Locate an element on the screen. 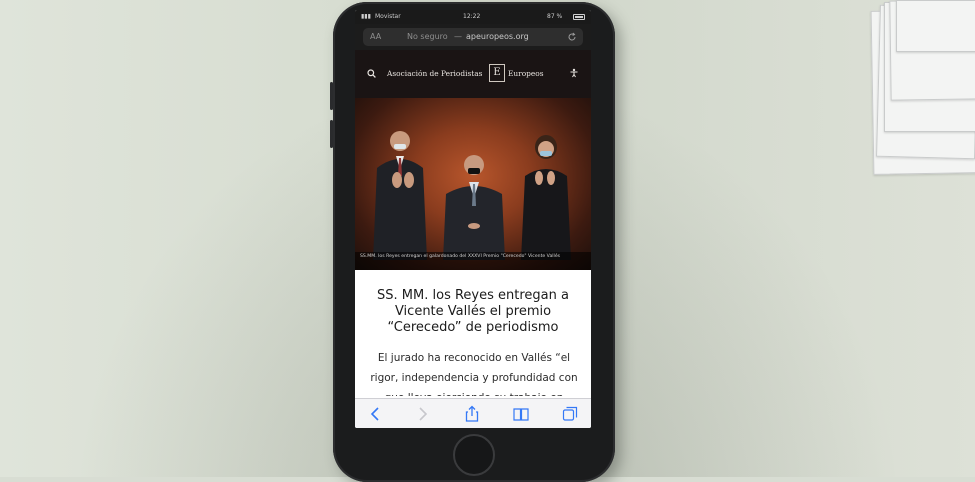 This screenshot has height=482, width=975. text-size-button: AA is located at coordinates (375, 36).